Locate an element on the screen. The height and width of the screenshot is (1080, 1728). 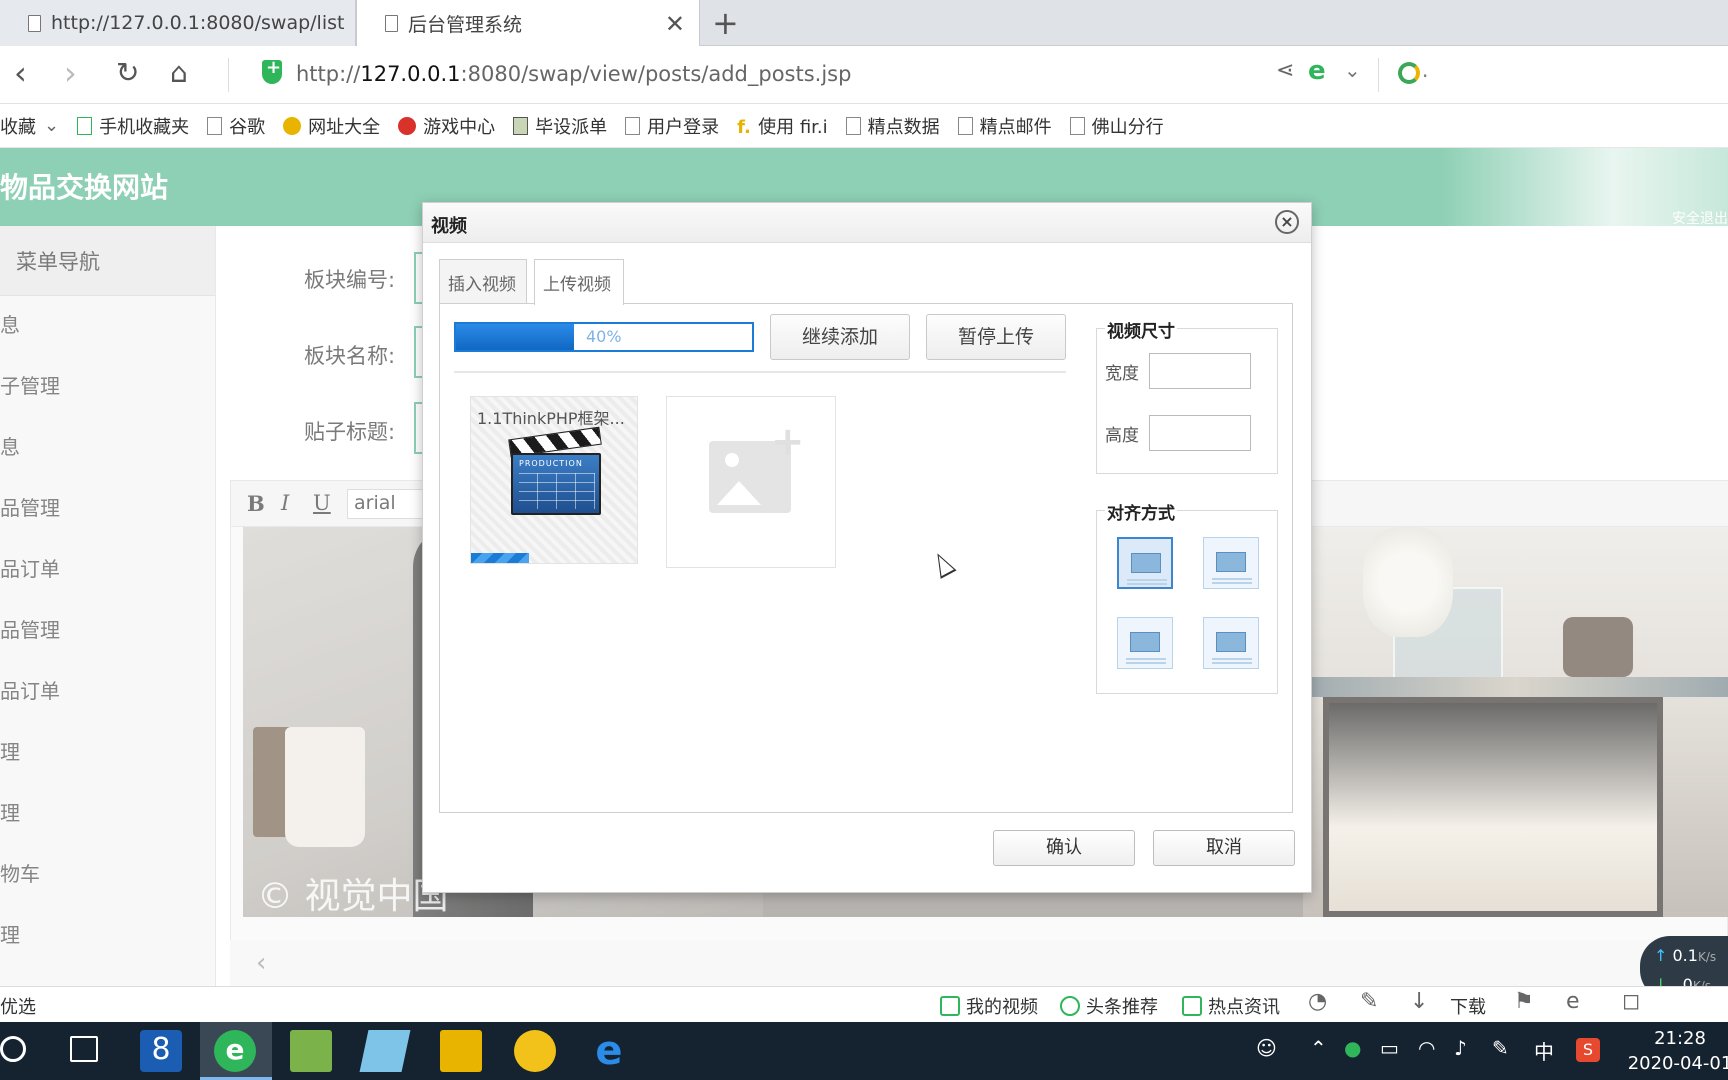
confirm-button: 确认 is located at coordinates (1064, 848).